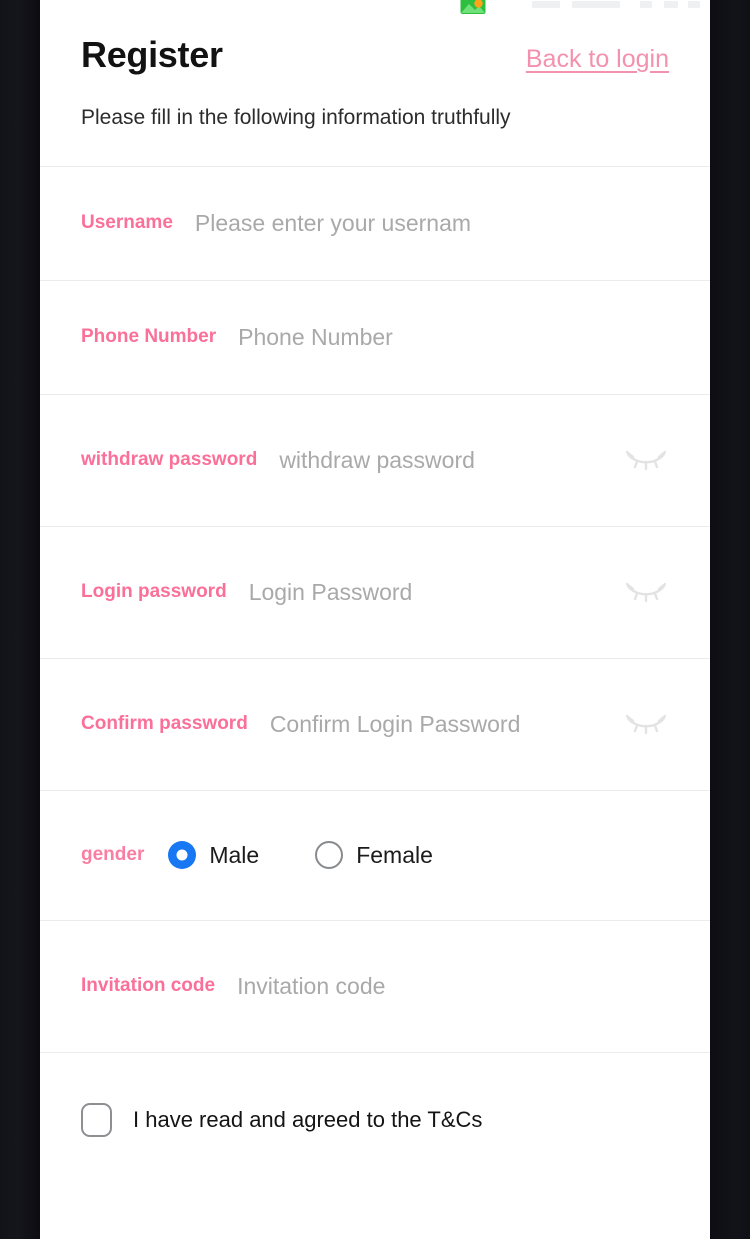 Image resolution: width=750 pixels, height=1239 pixels. I want to click on status-bar, so click(375, 7).